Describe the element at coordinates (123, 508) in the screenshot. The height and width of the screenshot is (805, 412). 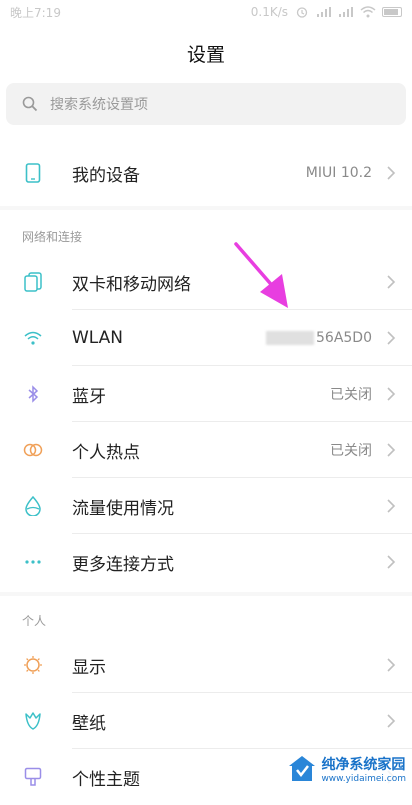
I see `row-label: 流量使用情况` at that location.